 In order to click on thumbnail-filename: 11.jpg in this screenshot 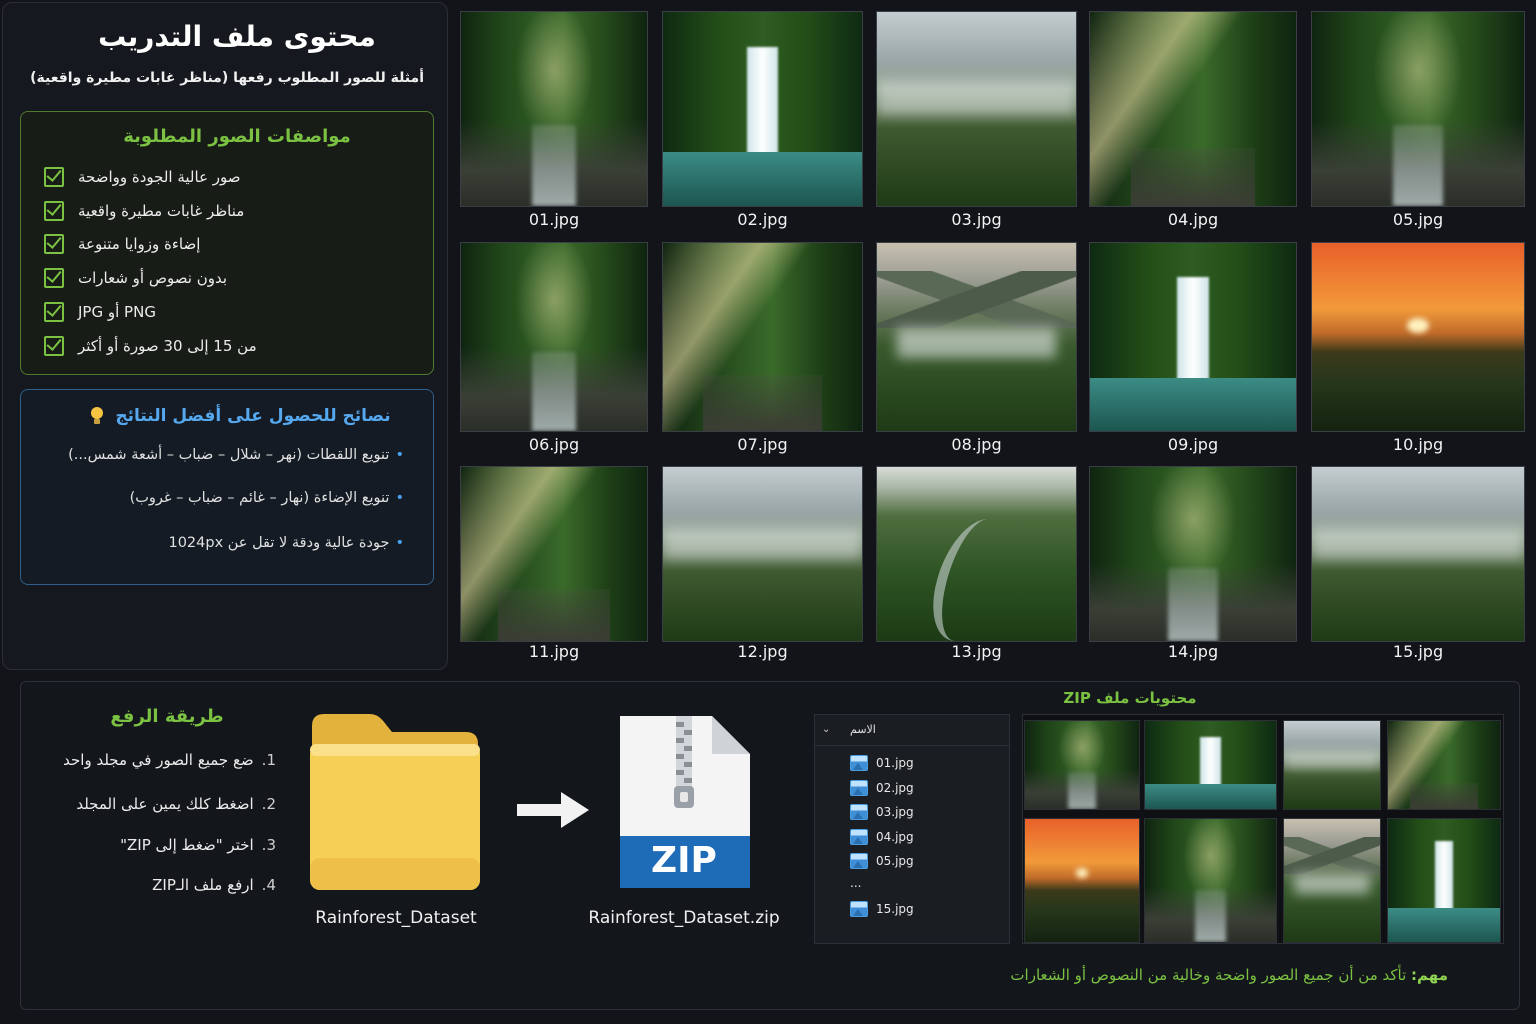, I will do `click(554, 651)`.